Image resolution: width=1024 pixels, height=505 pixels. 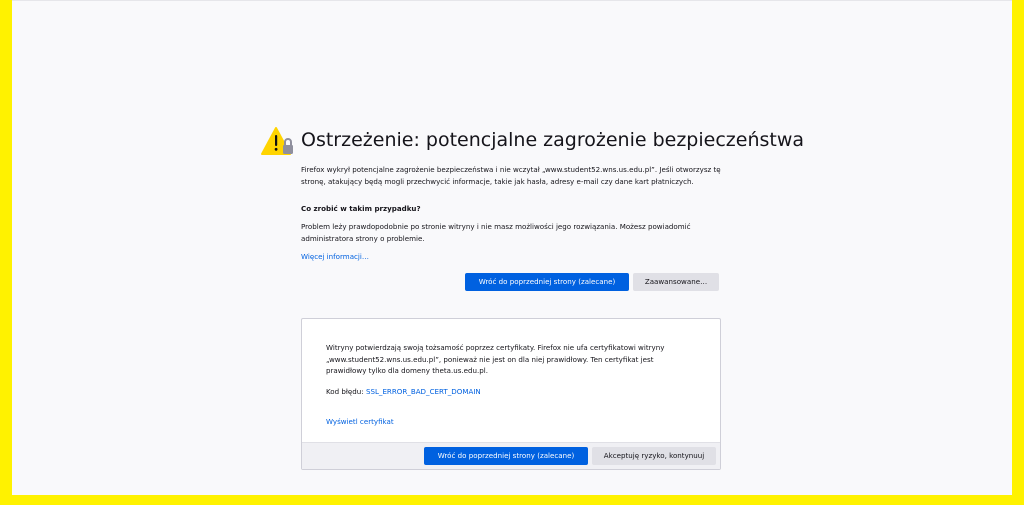 I want to click on go-back-button: Wróć do poprzedniej strony (zalecane), so click(x=547, y=282).